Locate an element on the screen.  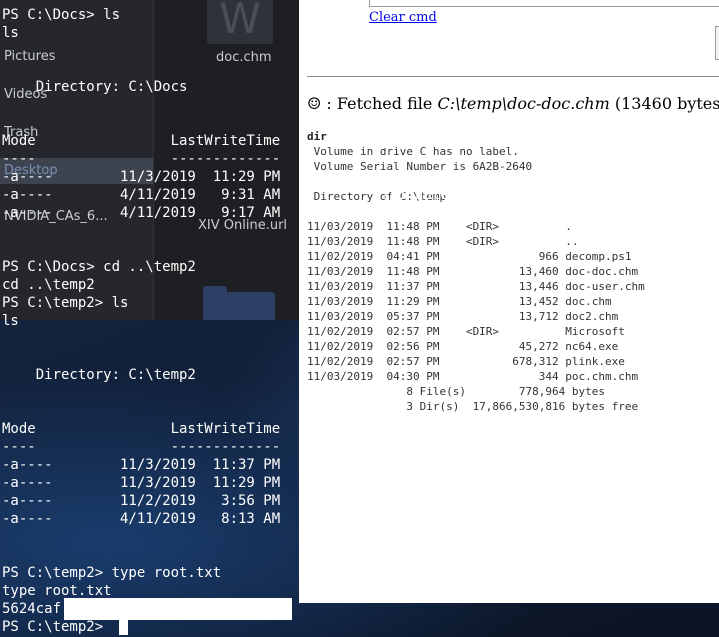
fetched-size: (13460 bytes) is located at coordinates (664, 103).